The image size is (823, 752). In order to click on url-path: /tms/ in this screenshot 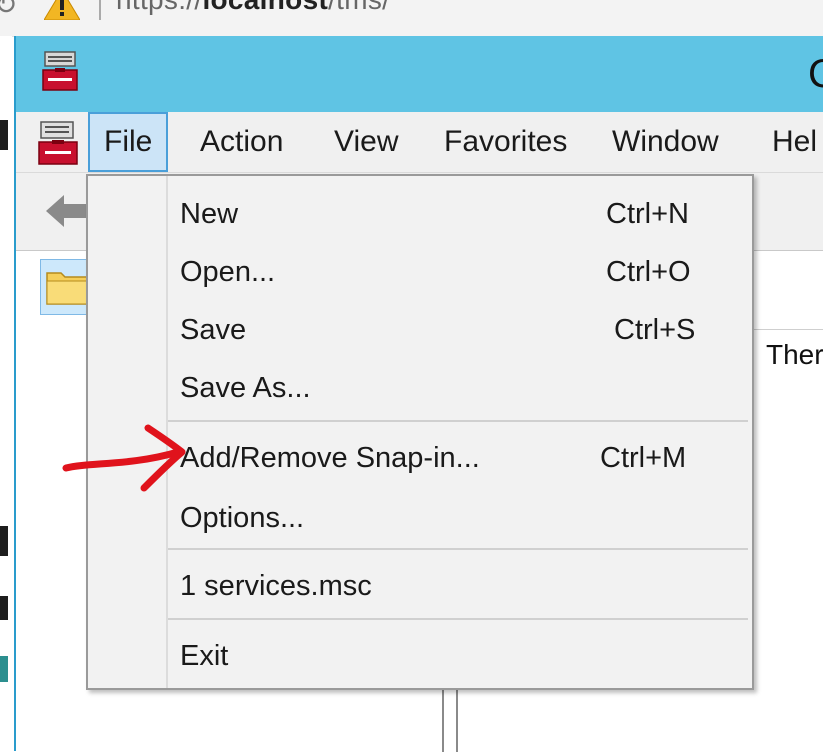, I will do `click(359, 7)`.